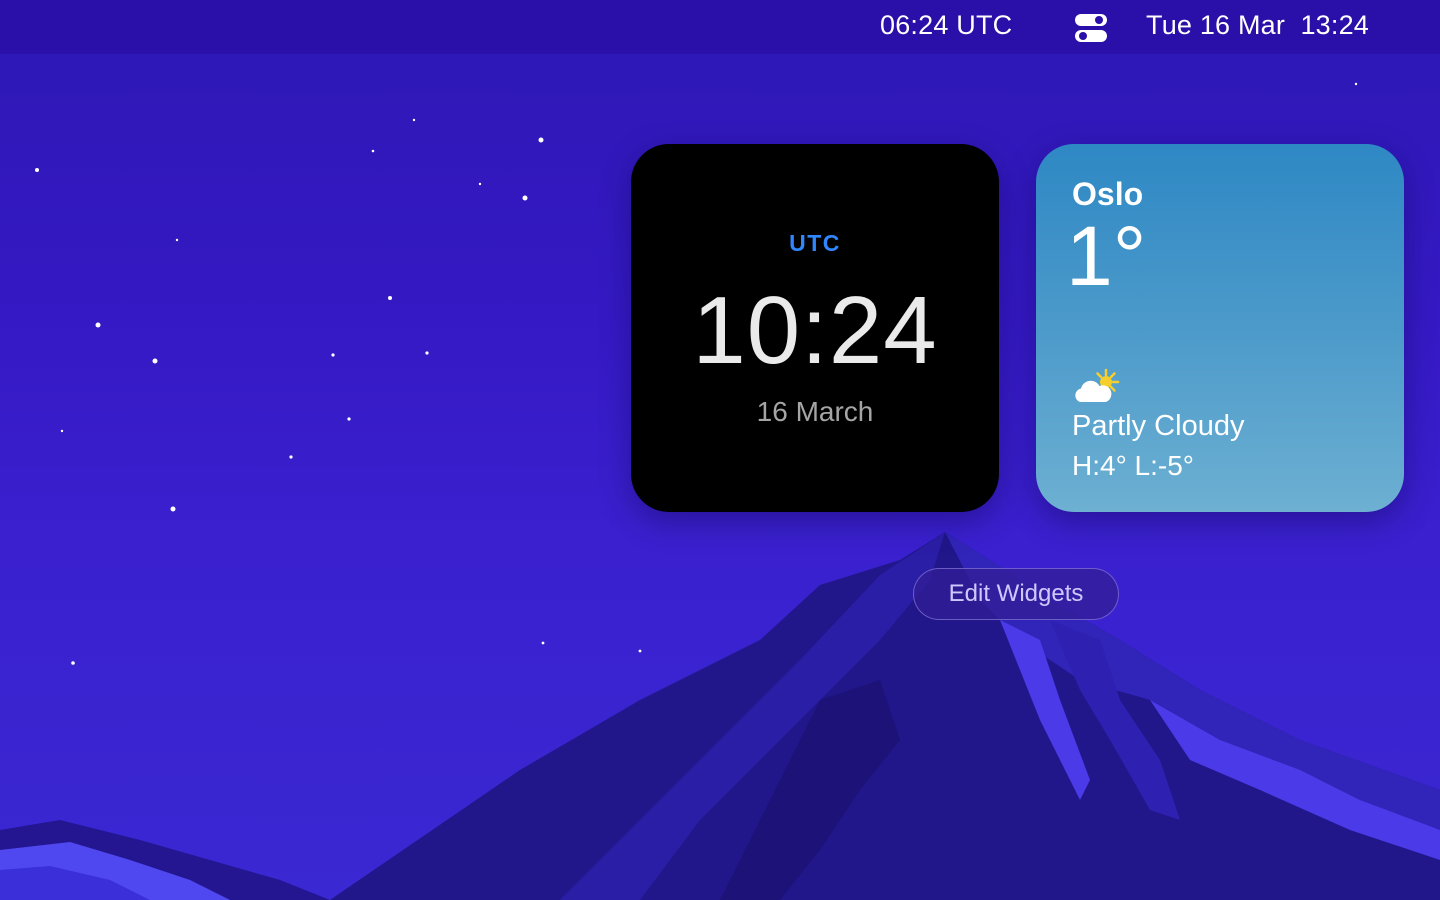  What do you see at coordinates (1091, 28) in the screenshot?
I see `control-center-icon` at bounding box center [1091, 28].